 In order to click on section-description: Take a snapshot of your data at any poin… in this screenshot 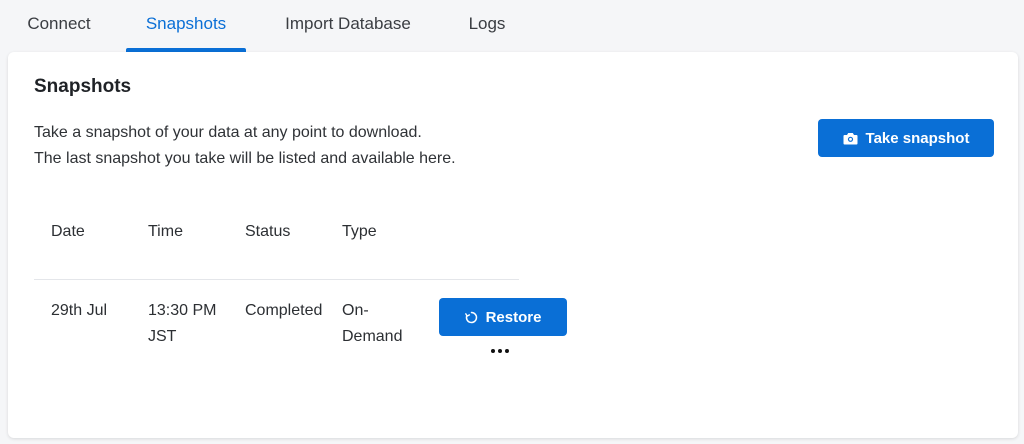, I will do `click(245, 146)`.